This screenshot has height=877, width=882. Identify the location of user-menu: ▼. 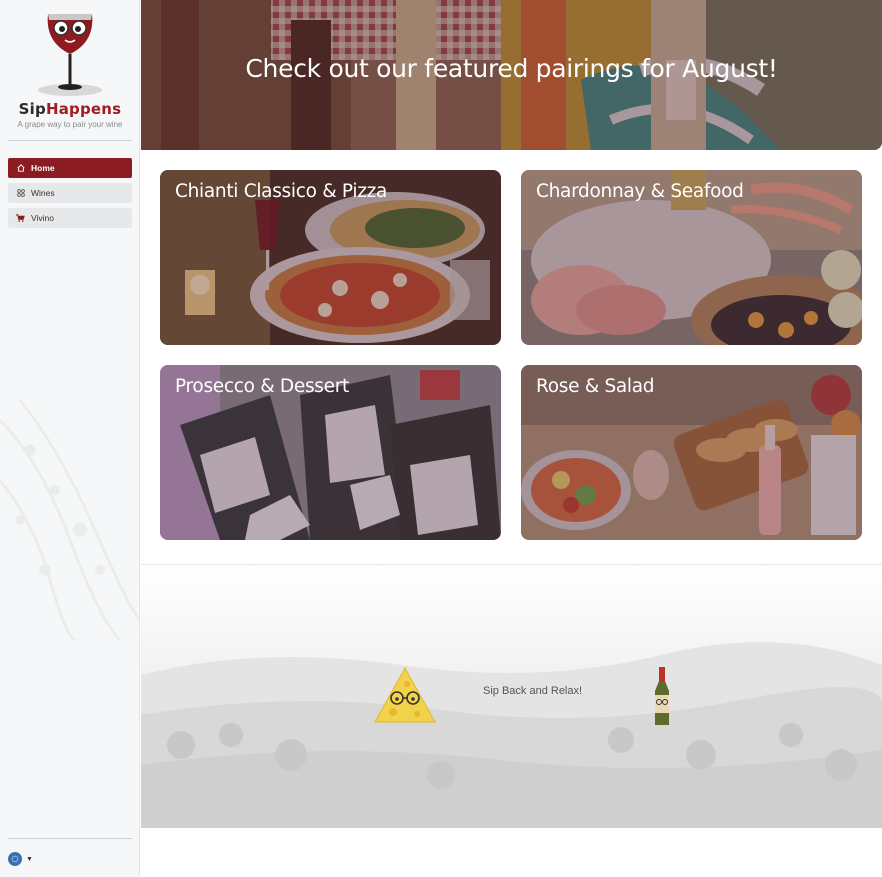
(20, 859).